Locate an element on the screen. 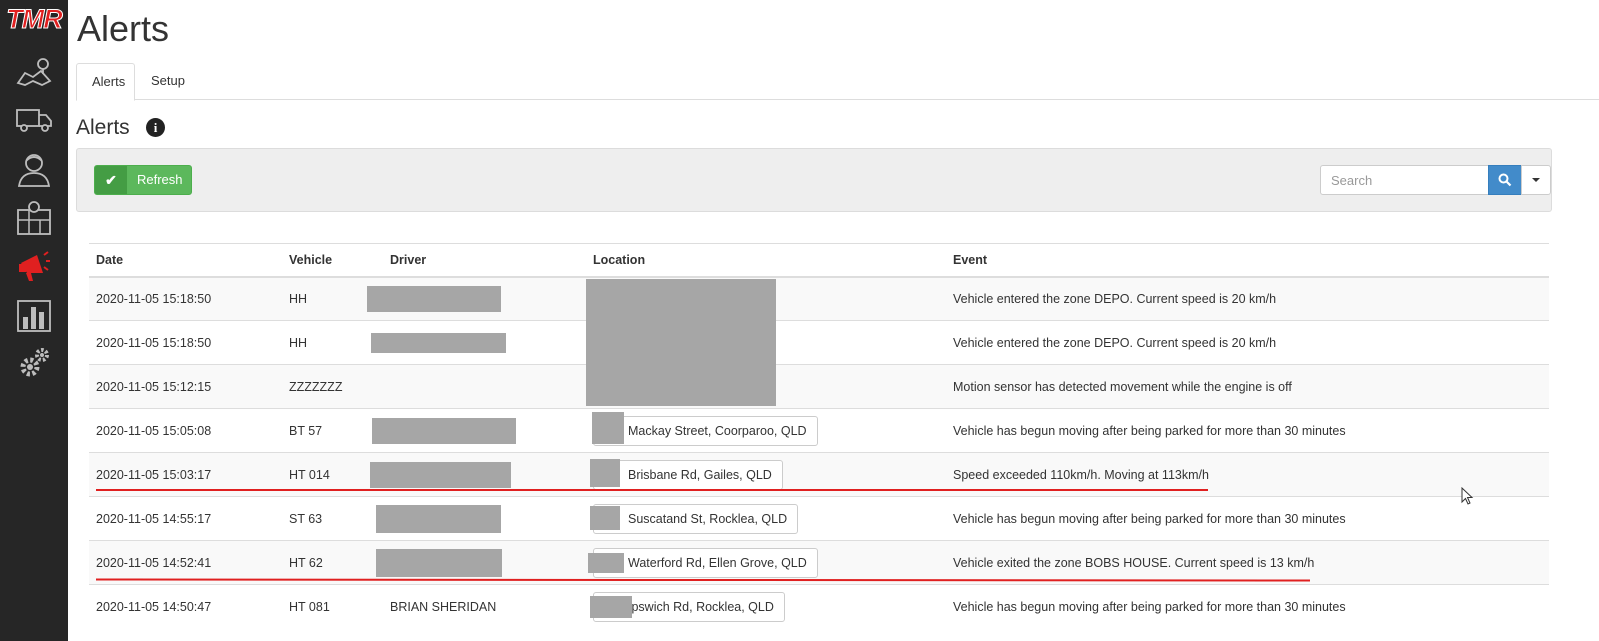 Image resolution: width=1599 pixels, height=641 pixels. cell-vehicle: HT 081 is located at coordinates (332, 606).